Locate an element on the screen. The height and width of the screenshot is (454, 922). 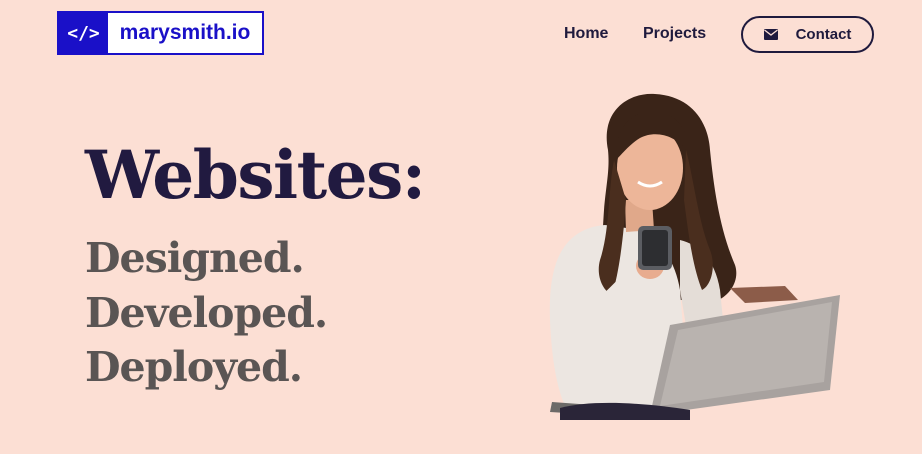
contact-label: Contact is located at coordinates (823, 34).